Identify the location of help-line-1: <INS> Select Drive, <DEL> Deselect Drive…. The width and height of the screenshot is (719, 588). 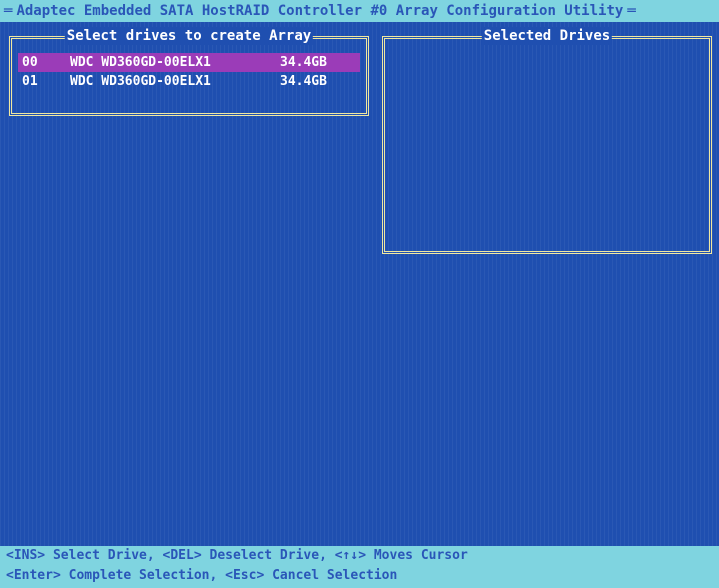
(237, 555).